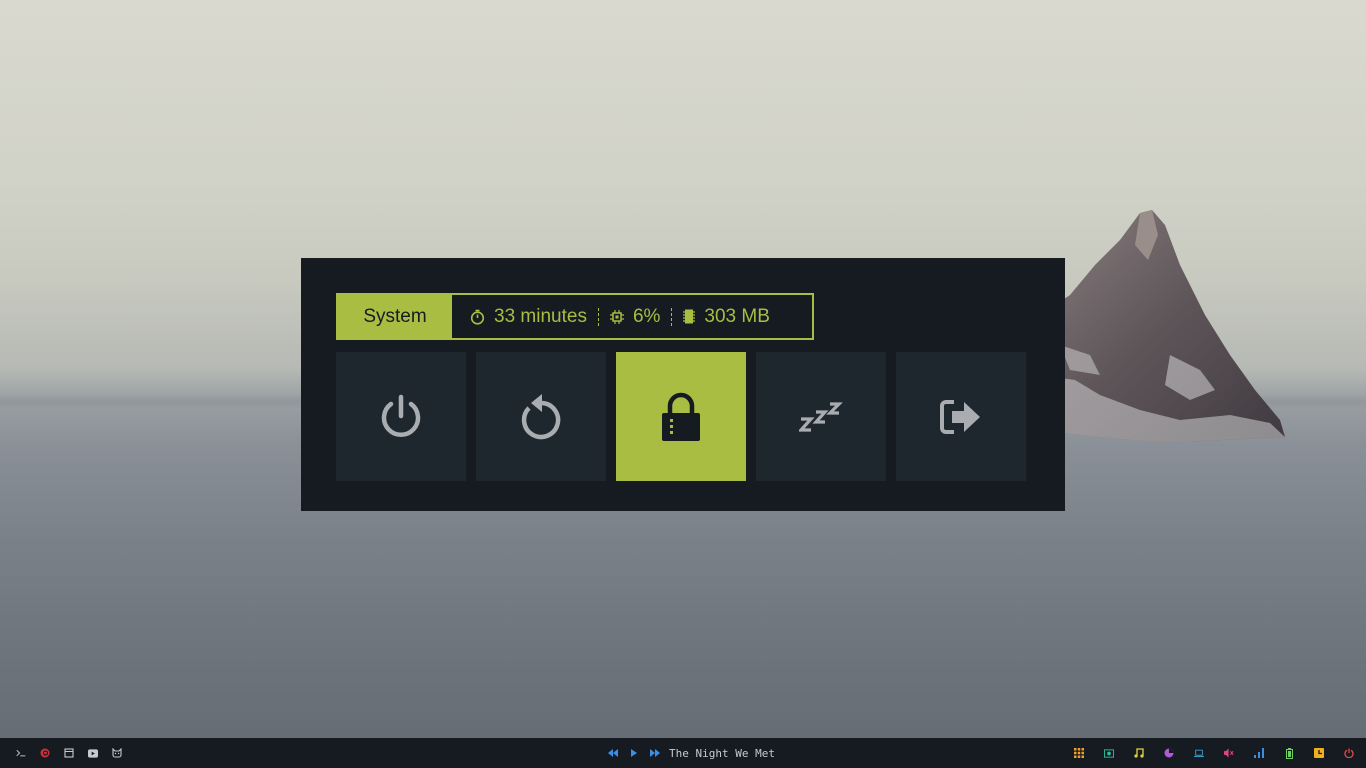 This screenshot has width=1366, height=768. I want to click on menu-title: System, so click(395, 316).